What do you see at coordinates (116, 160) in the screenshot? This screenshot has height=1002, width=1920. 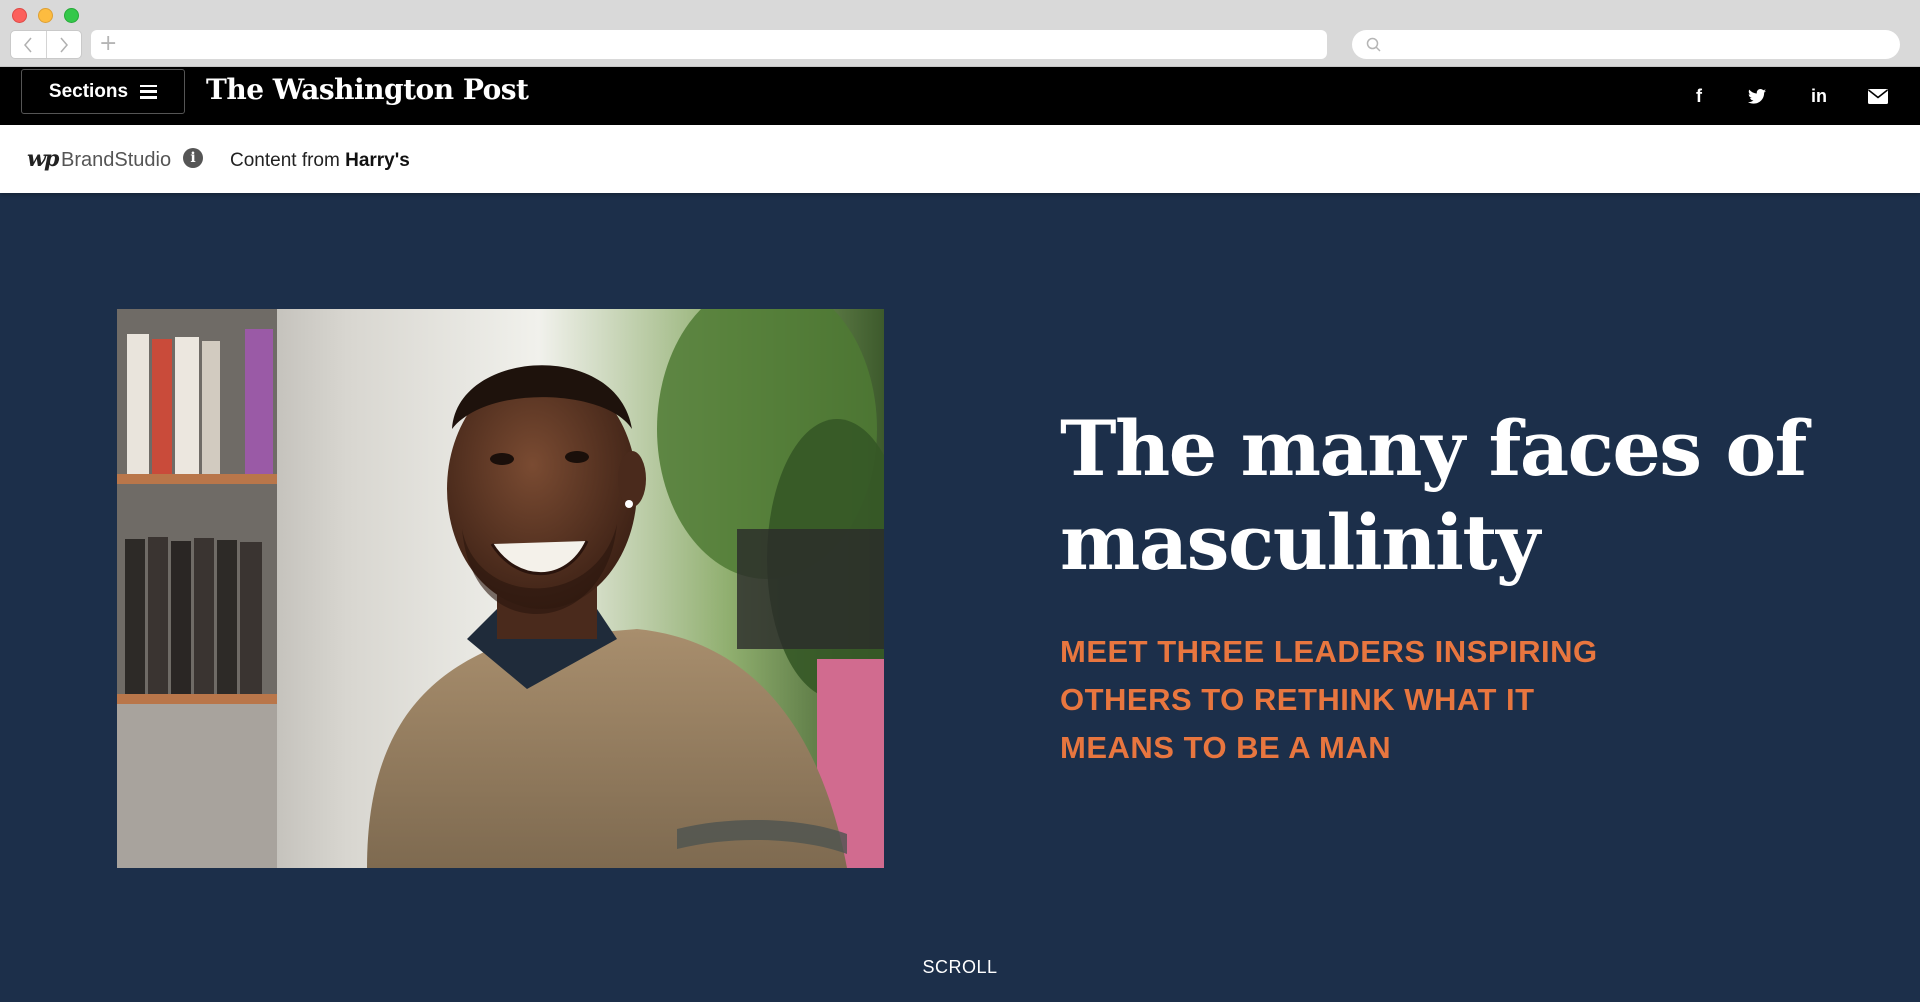 I see `brand-studio-label: BrandStudio` at bounding box center [116, 160].